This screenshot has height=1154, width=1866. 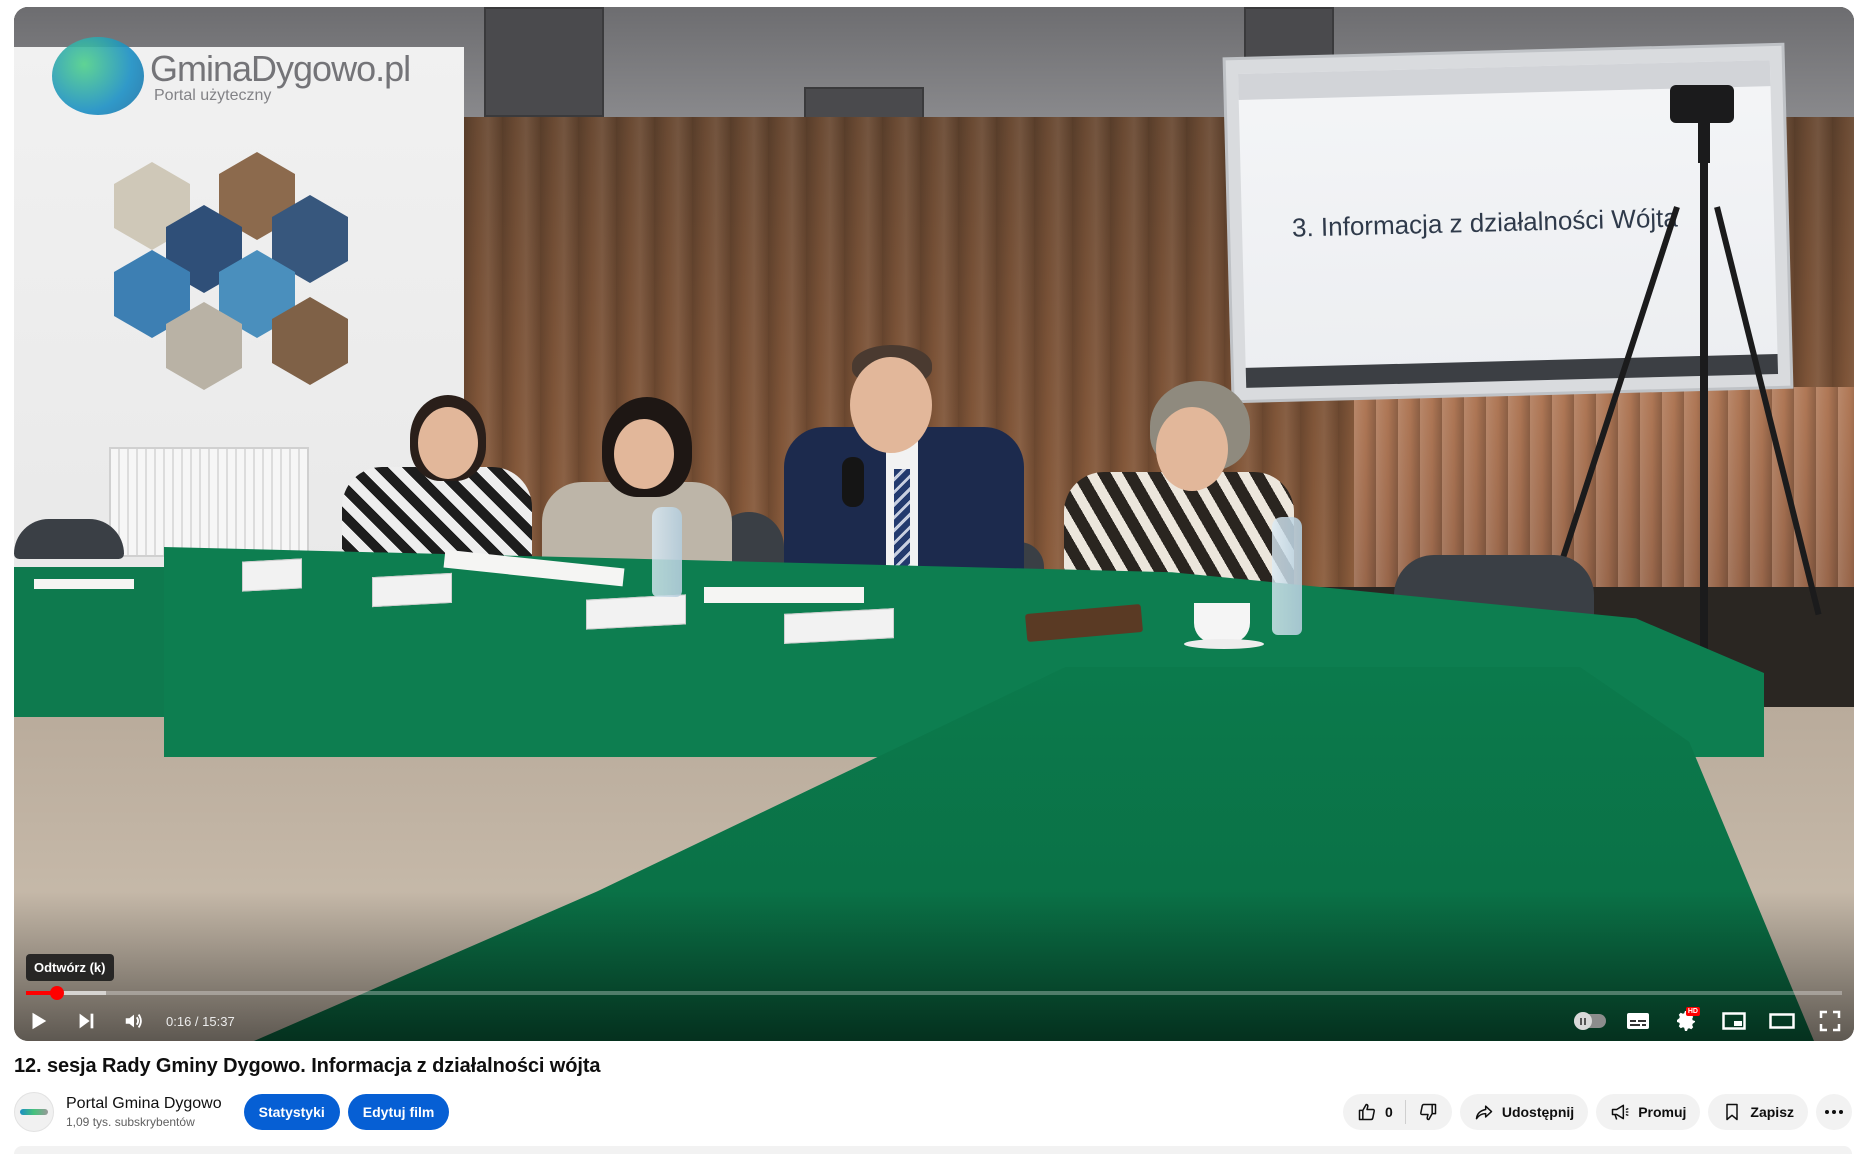 I want to click on mute-button, so click(x=134, y=1021).